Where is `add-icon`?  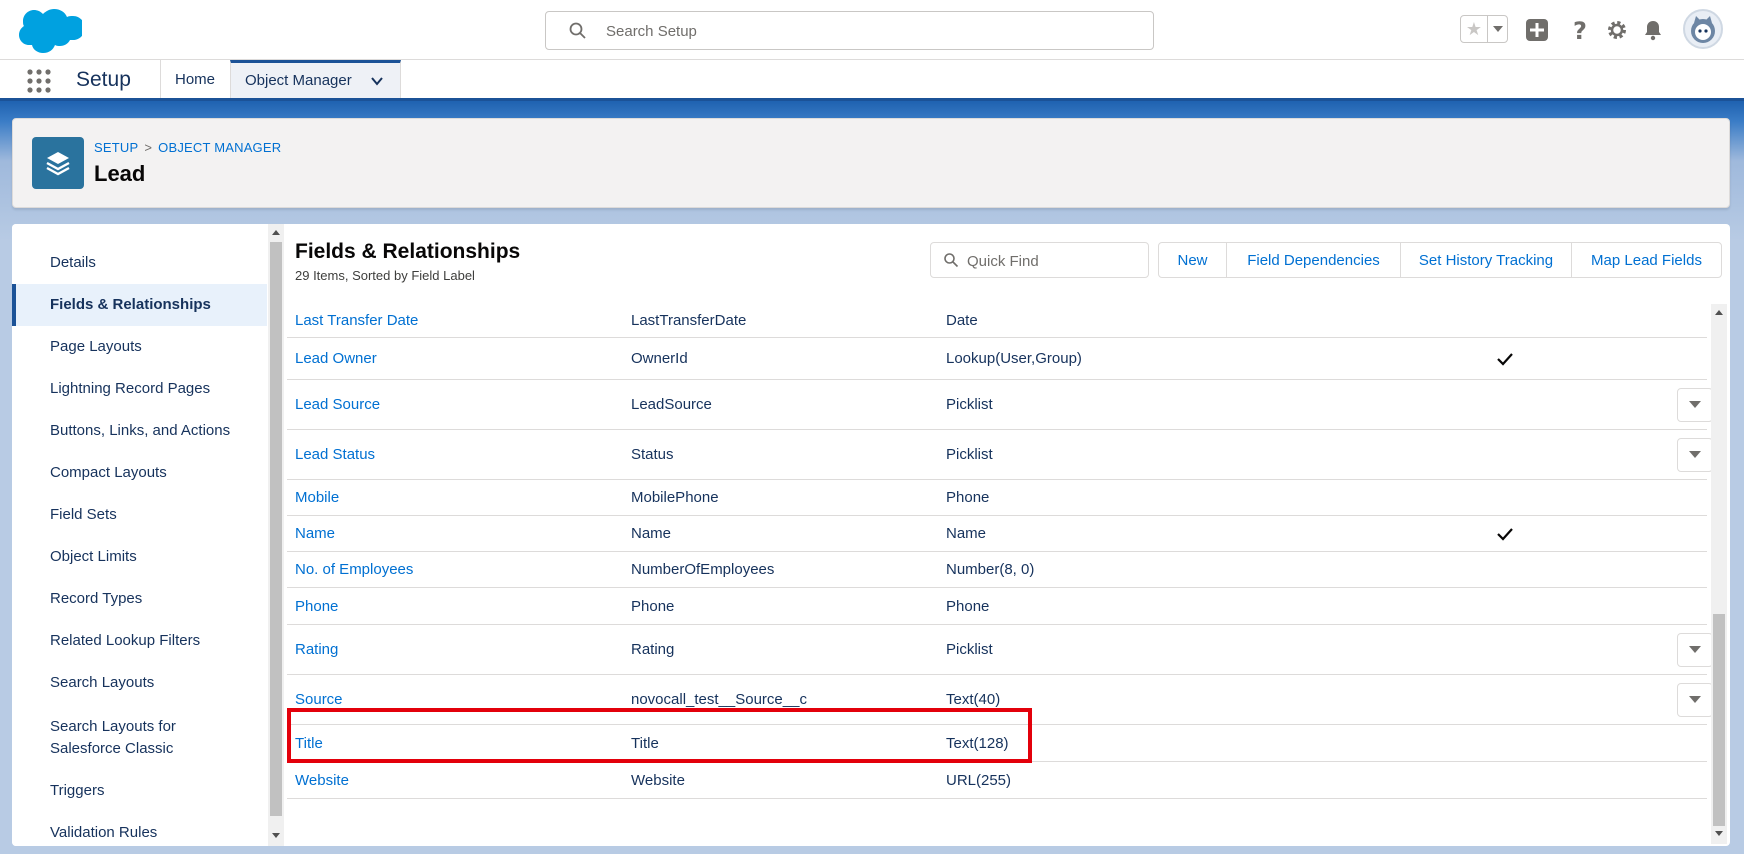 add-icon is located at coordinates (1537, 30).